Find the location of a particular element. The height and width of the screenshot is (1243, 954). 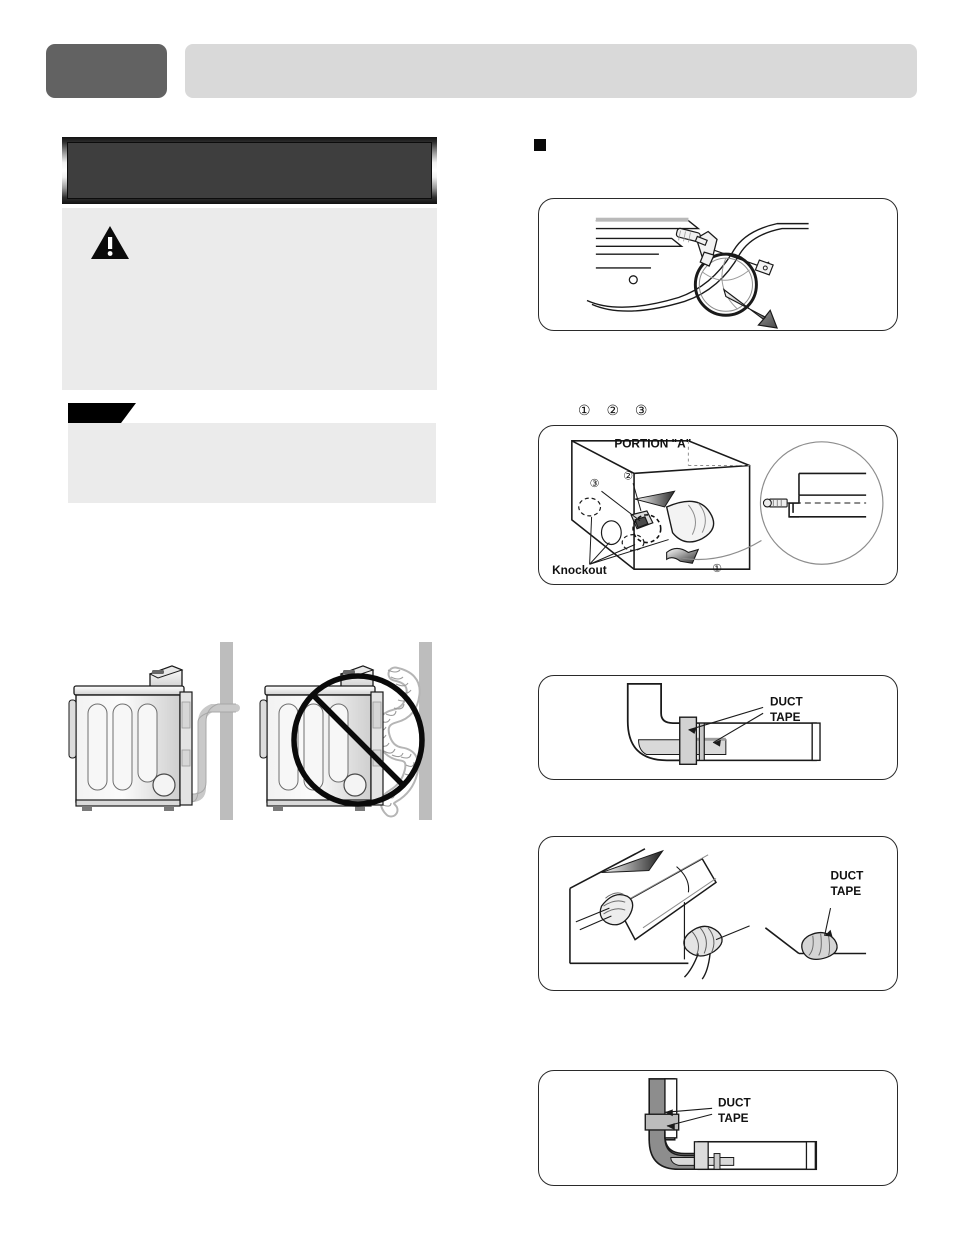

duct-tape-flexible-panel: DUCT TAPE is located at coordinates (718, 913).